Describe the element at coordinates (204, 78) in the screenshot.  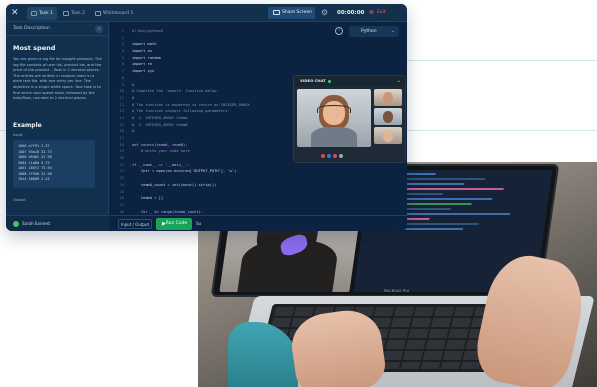
I see `code-line: 8` at that location.